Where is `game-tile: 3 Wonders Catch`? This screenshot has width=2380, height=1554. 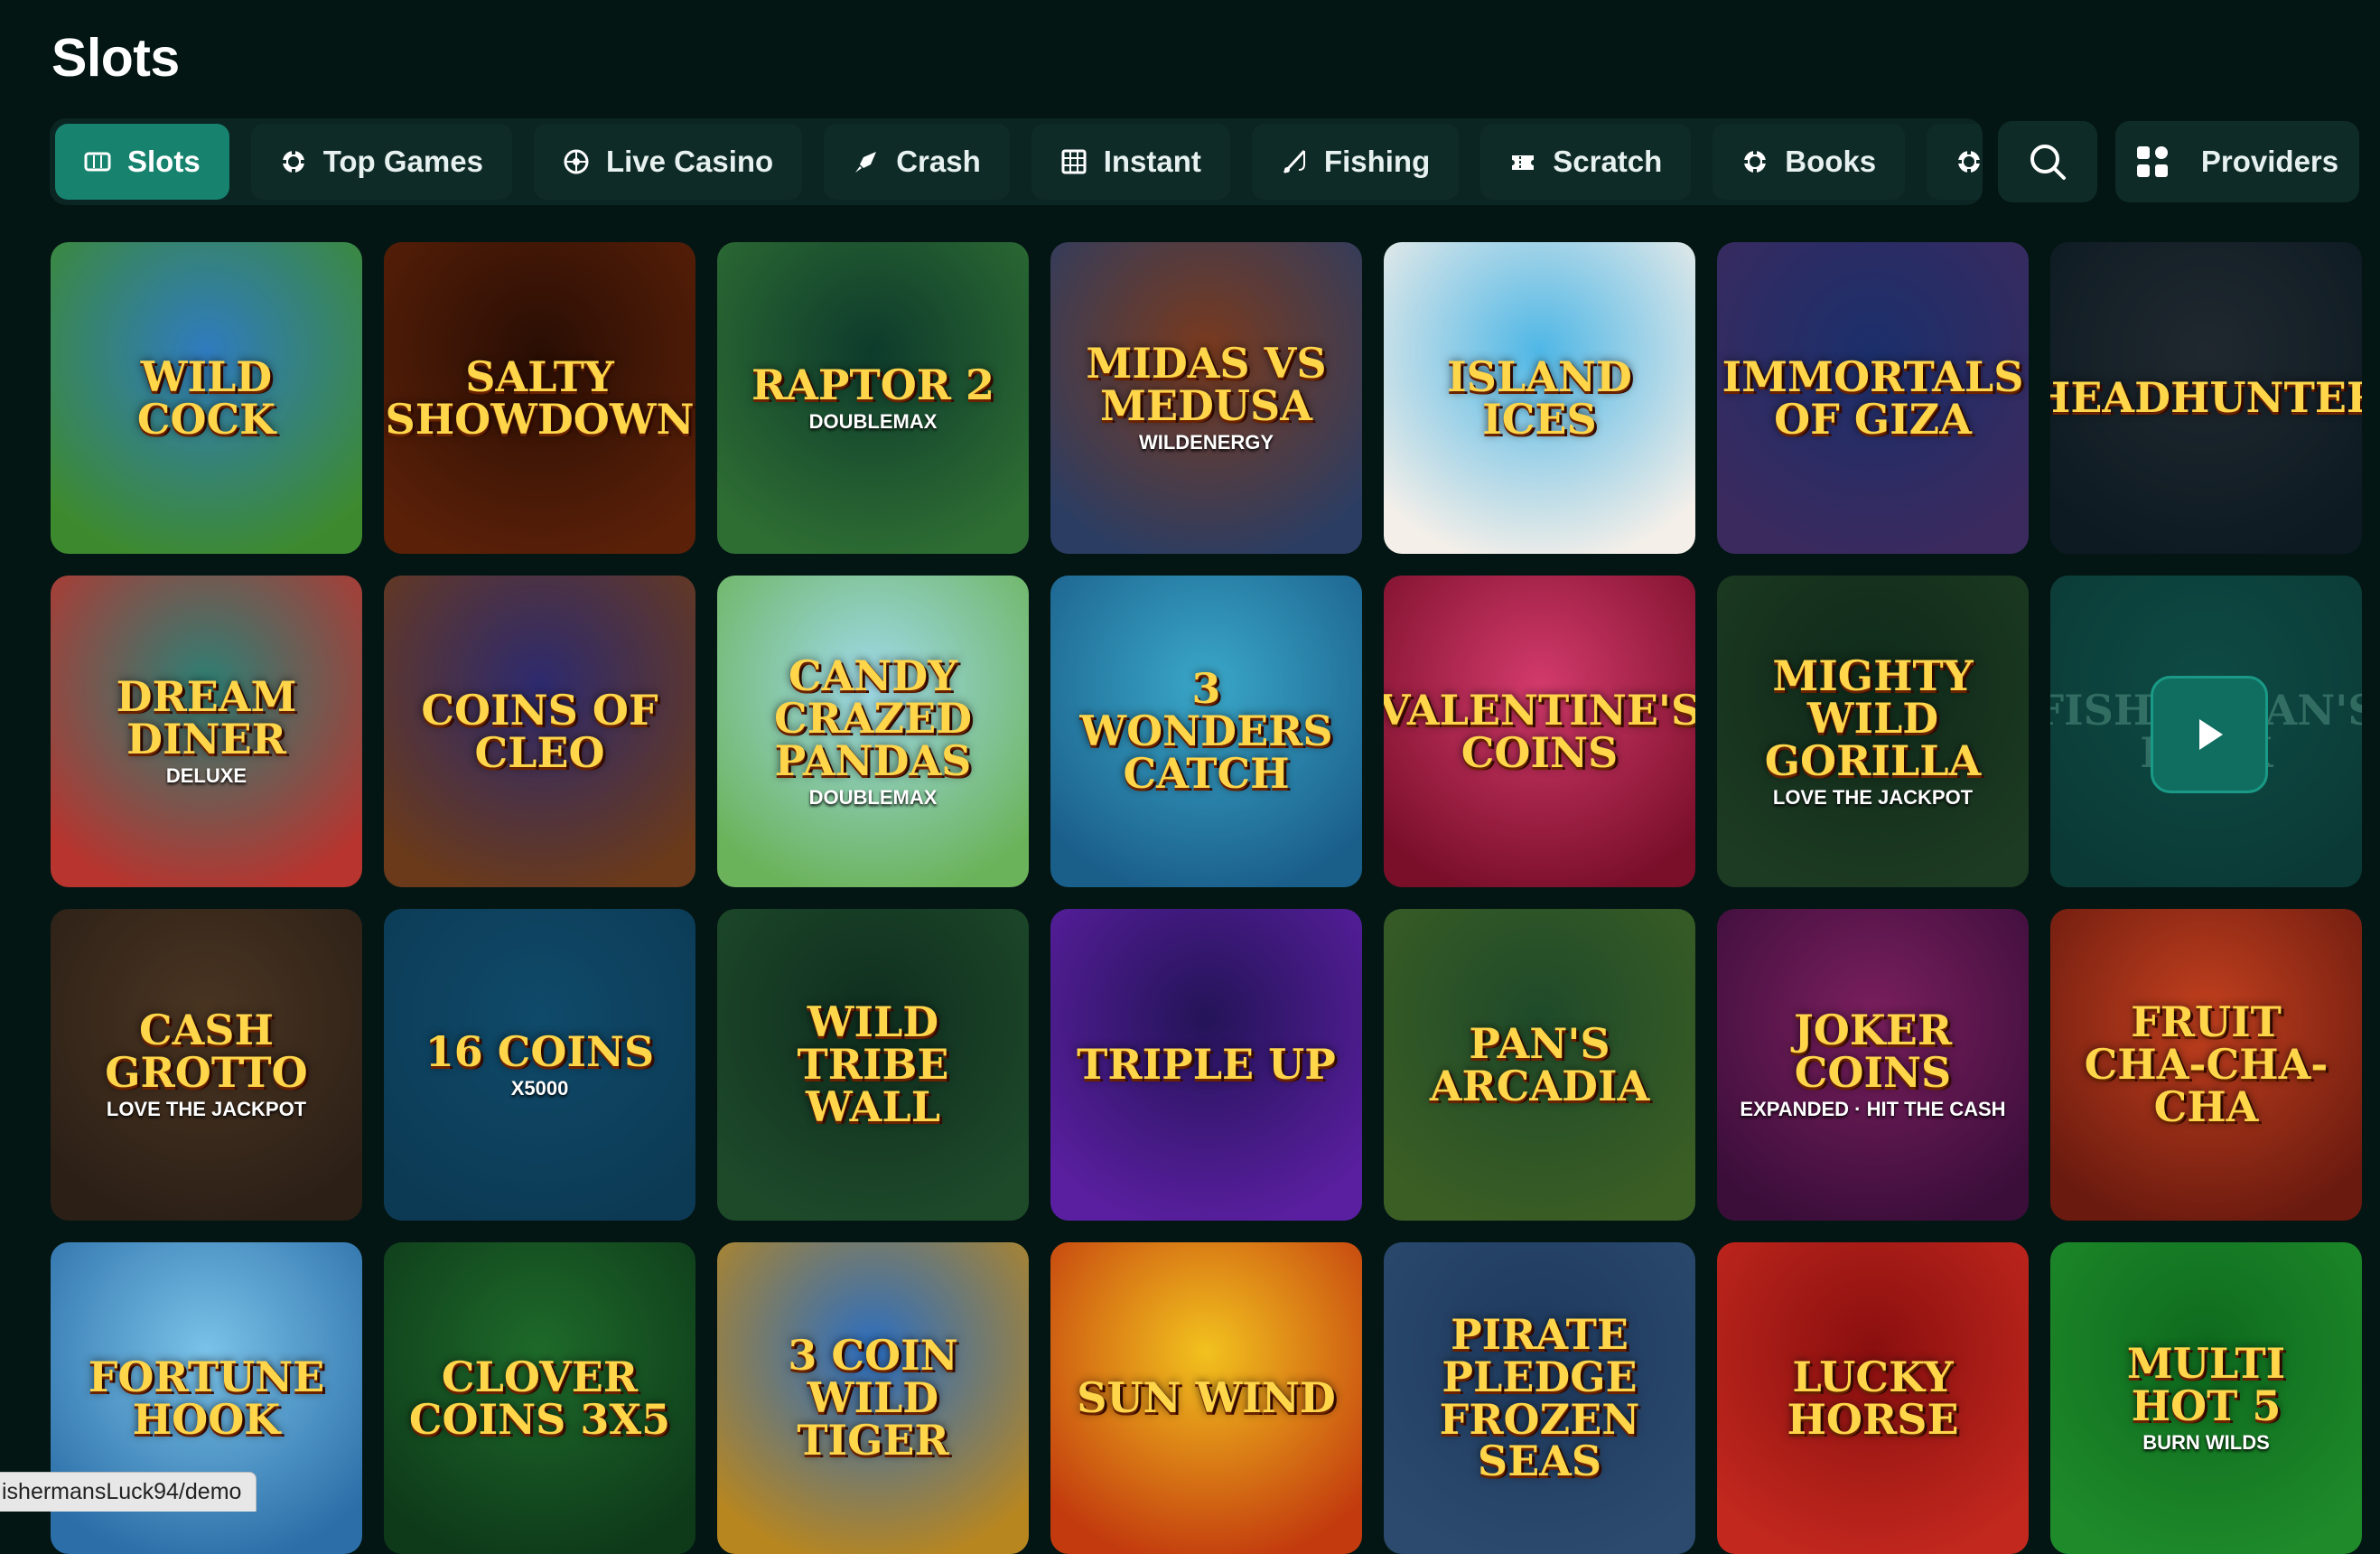 game-tile: 3 Wonders Catch is located at coordinates (1206, 731).